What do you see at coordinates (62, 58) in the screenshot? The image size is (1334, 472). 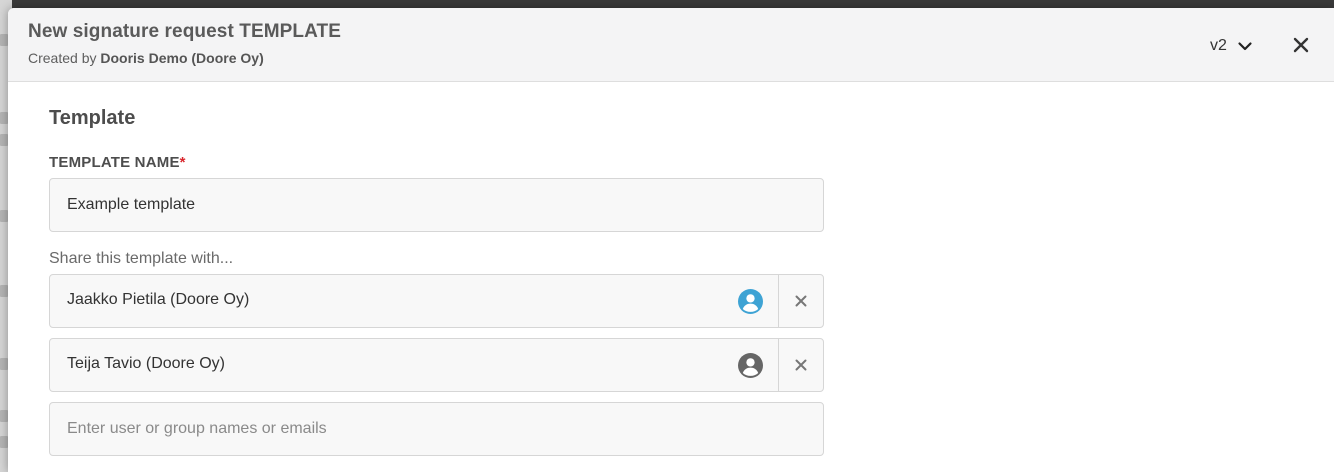 I see `created-by-prefix: Created by` at bounding box center [62, 58].